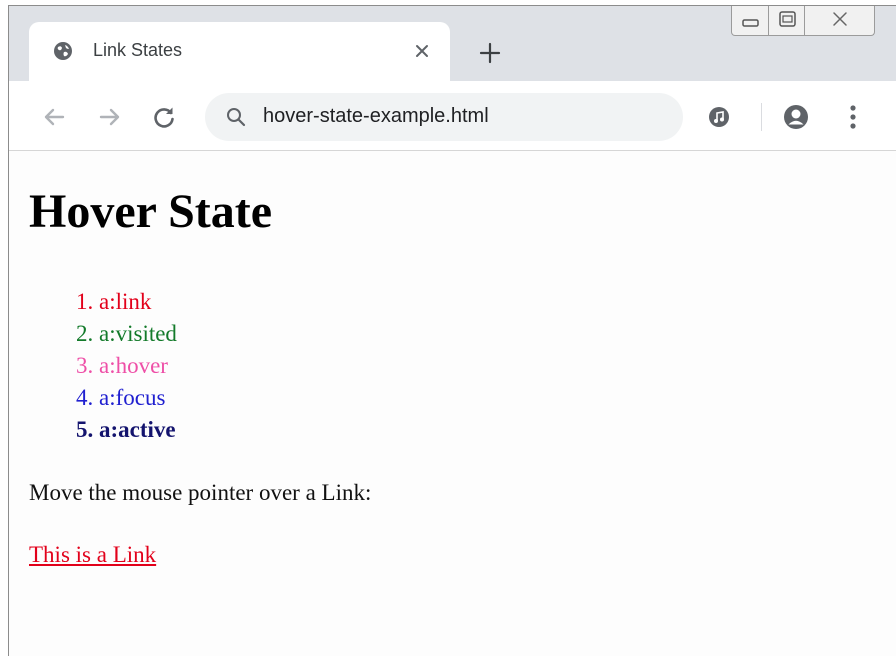 This screenshot has height=657, width=896. Describe the element at coordinates (138, 334) in the screenshot. I see `list-item: a:visited` at that location.